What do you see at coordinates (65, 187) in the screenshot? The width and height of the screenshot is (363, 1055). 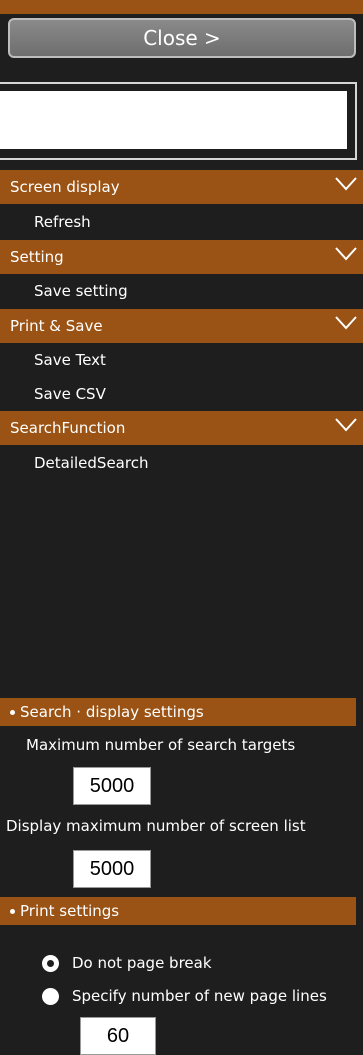 I see `section-title: Screen display` at bounding box center [65, 187].